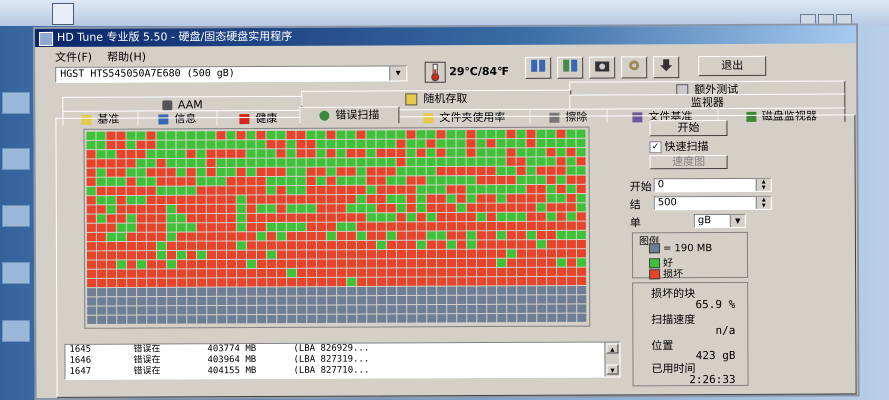  I want to click on menu-file: 文件(F), so click(73, 57).